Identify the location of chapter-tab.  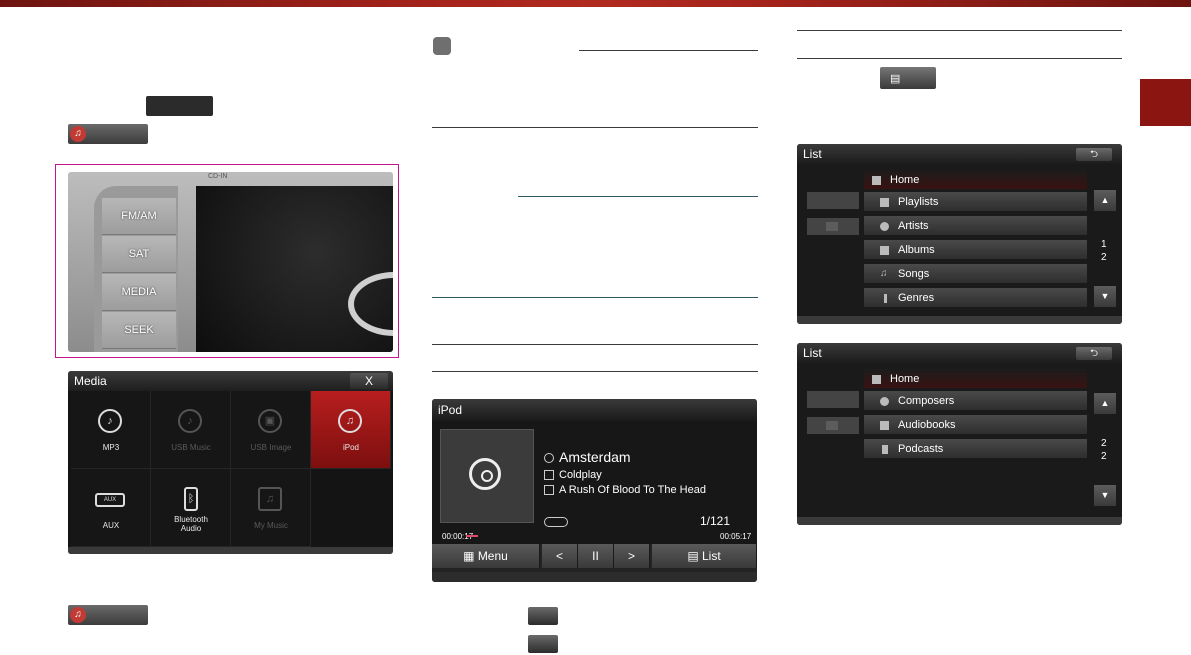
(1165, 102).